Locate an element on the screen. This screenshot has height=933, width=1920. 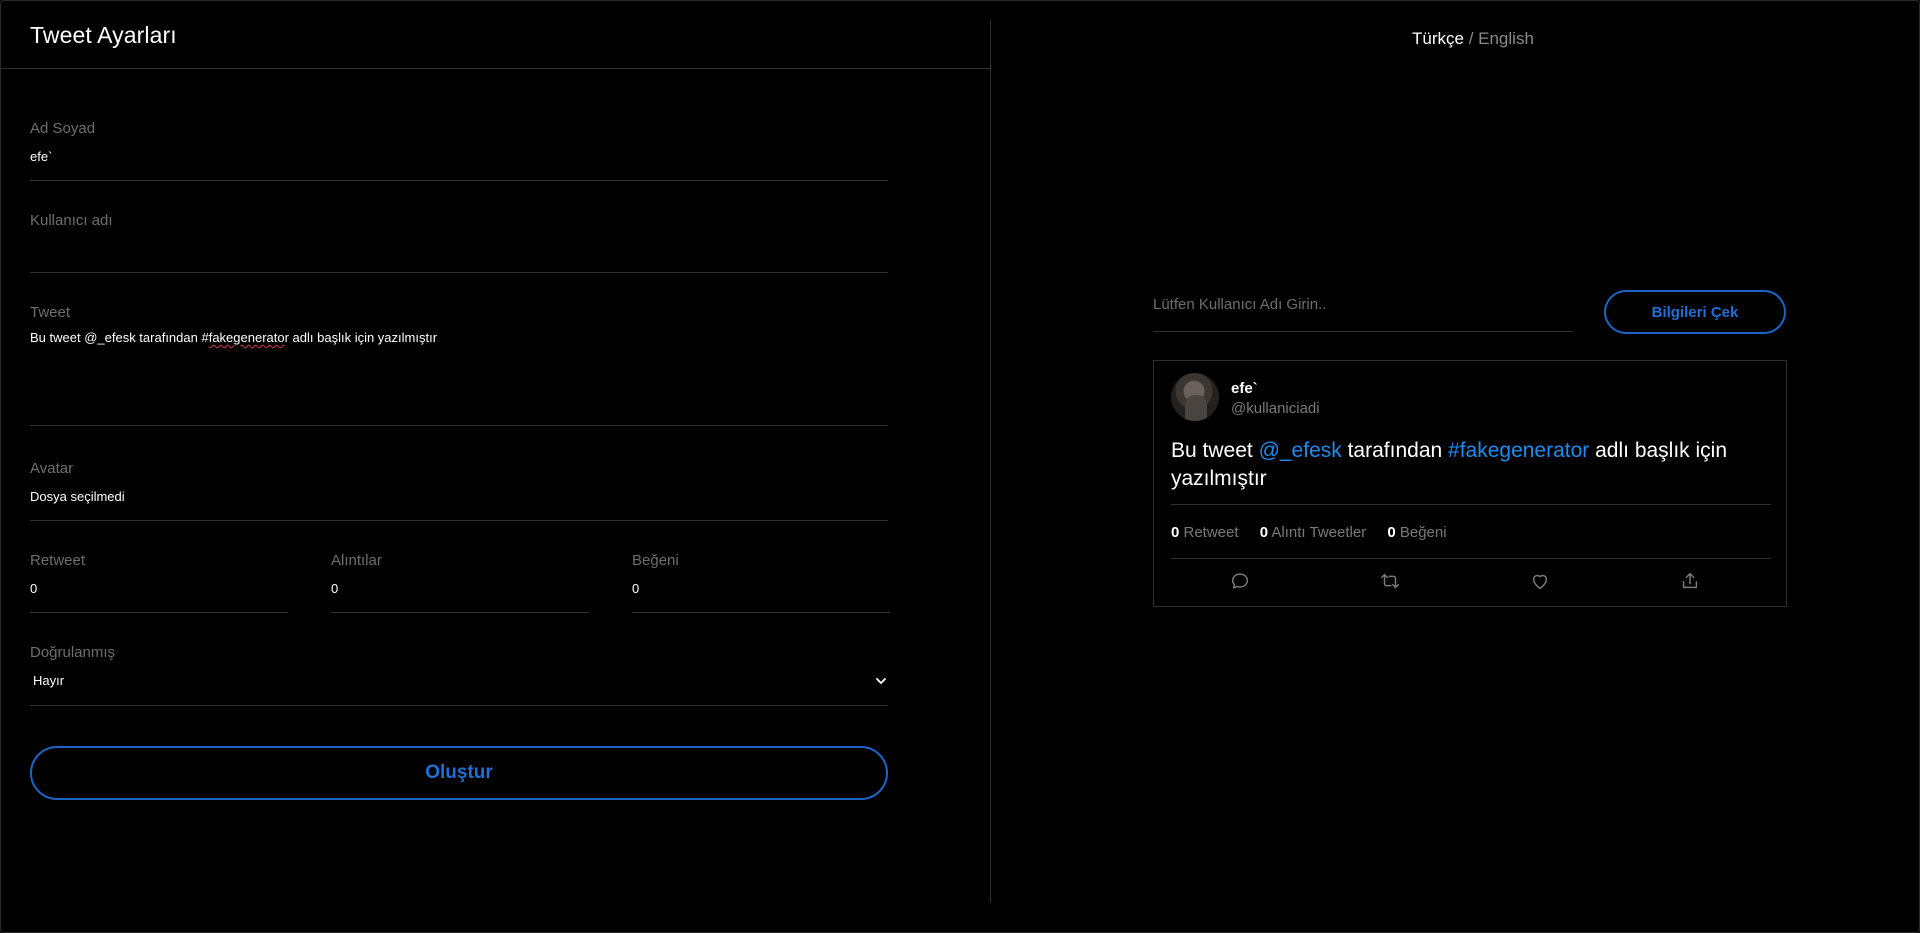
retweet-label: Retweet is located at coordinates (58, 560).